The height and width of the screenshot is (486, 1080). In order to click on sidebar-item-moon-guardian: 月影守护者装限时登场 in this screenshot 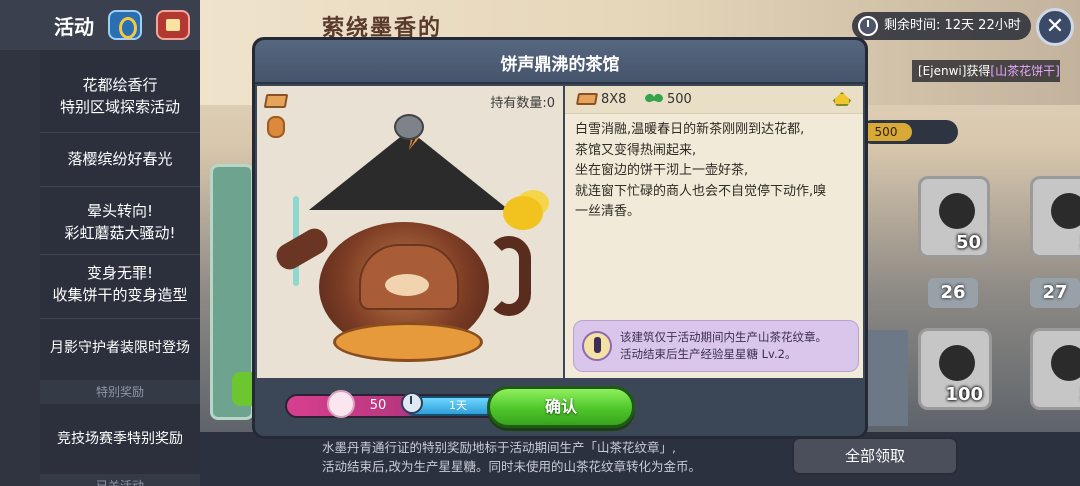, I will do `click(120, 348)`.